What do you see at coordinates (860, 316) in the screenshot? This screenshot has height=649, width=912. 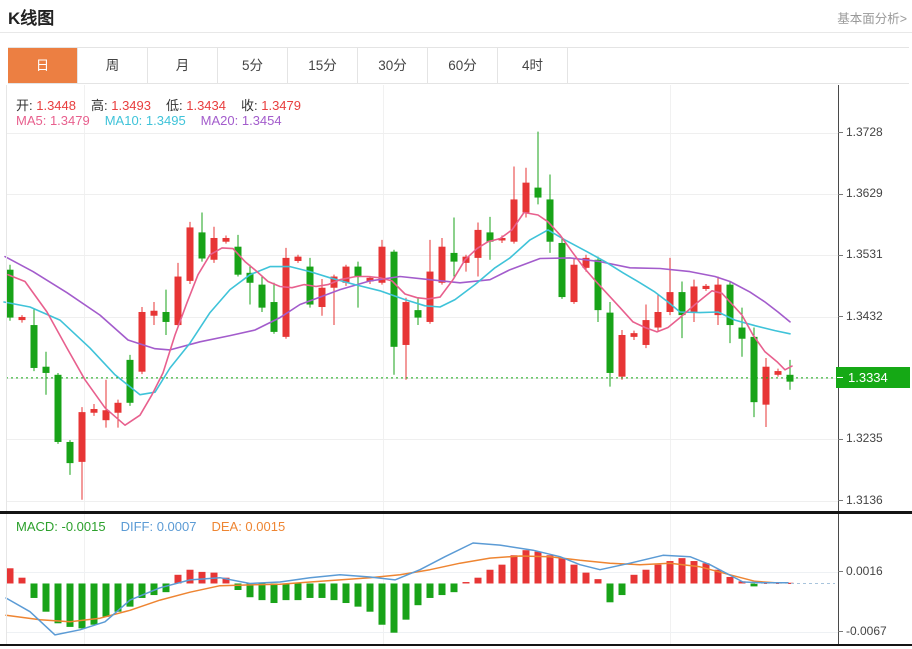 I see `price-axis-label: 1.3432` at bounding box center [860, 316].